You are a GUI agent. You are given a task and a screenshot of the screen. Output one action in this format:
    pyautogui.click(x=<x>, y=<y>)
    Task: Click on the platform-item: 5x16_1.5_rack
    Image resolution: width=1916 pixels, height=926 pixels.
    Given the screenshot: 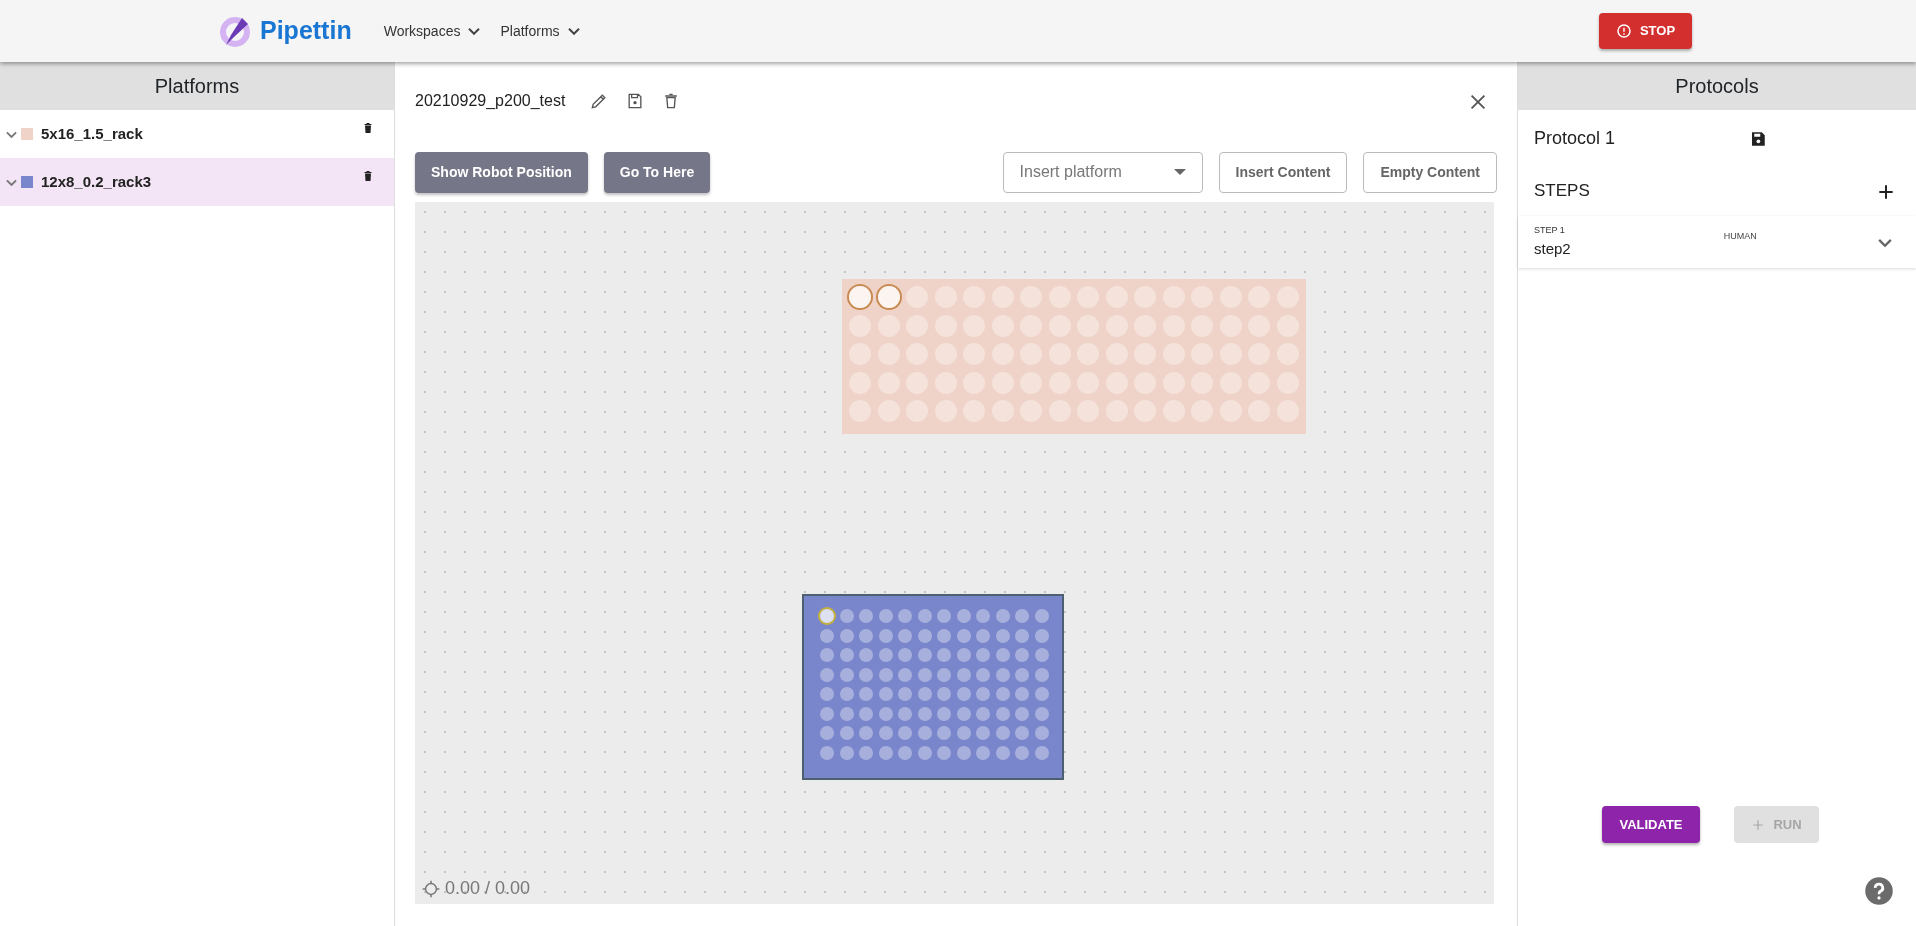 What is the action you would take?
    pyautogui.click(x=197, y=134)
    